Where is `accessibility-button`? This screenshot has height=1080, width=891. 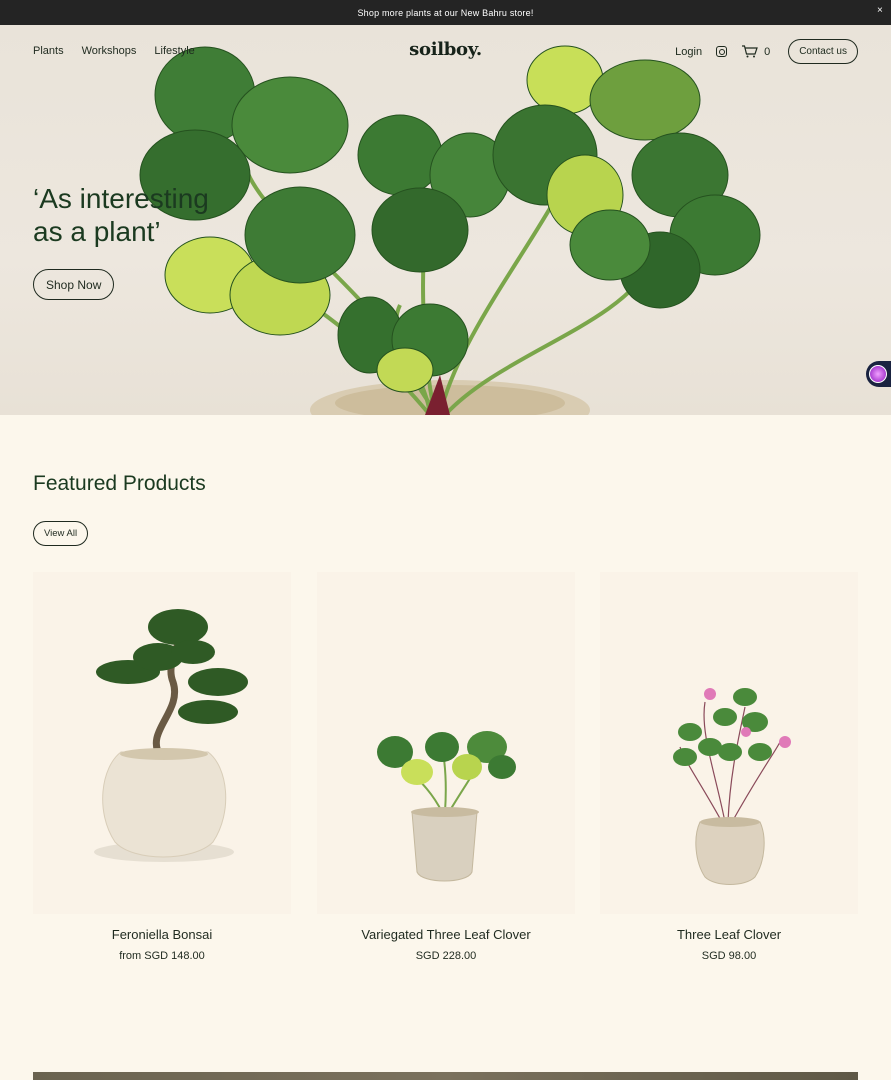 accessibility-button is located at coordinates (878, 374).